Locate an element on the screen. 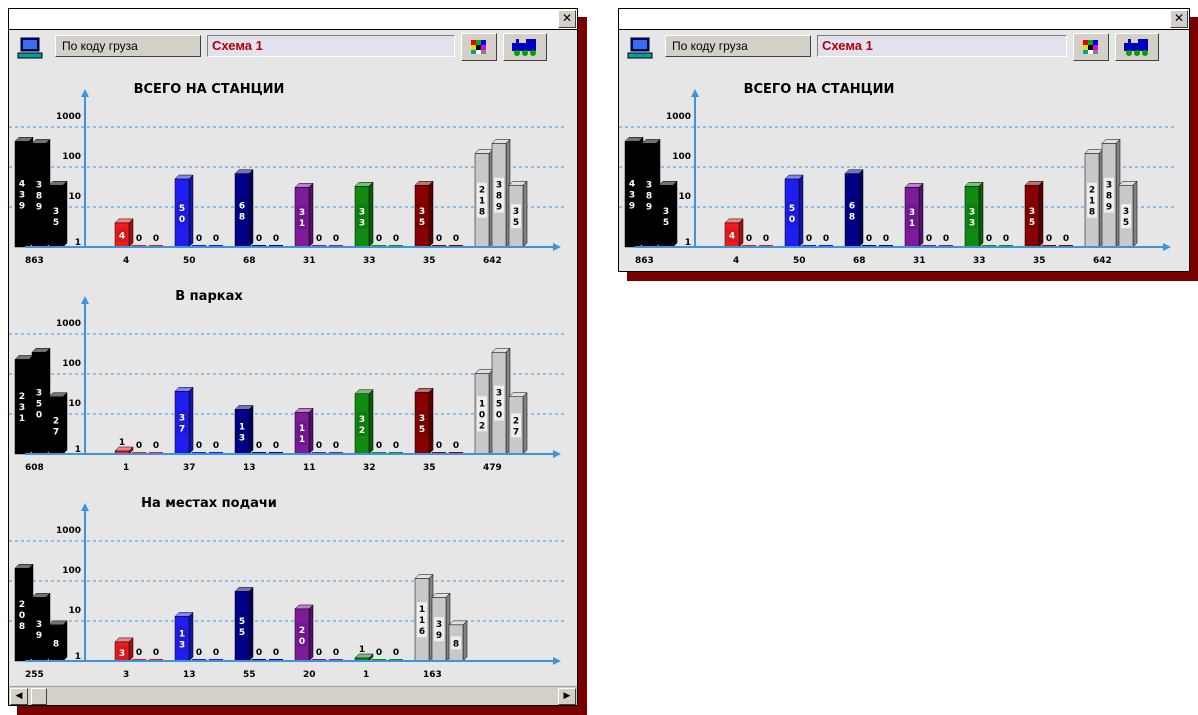 The image size is (1198, 715). bar-value-label: 33 is located at coordinates (972, 218).